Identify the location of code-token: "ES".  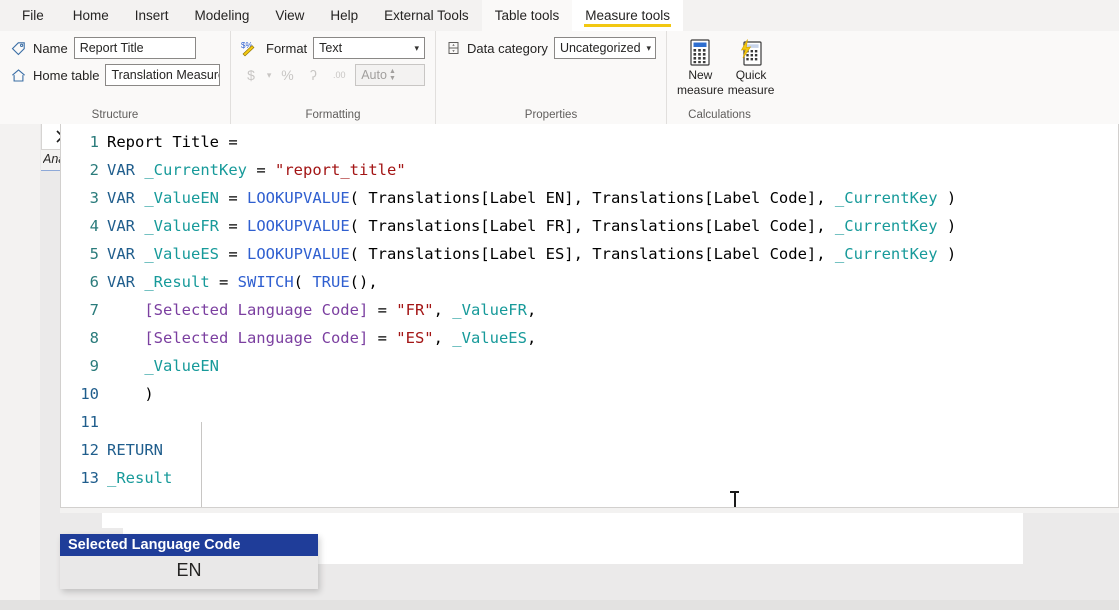
(415, 338).